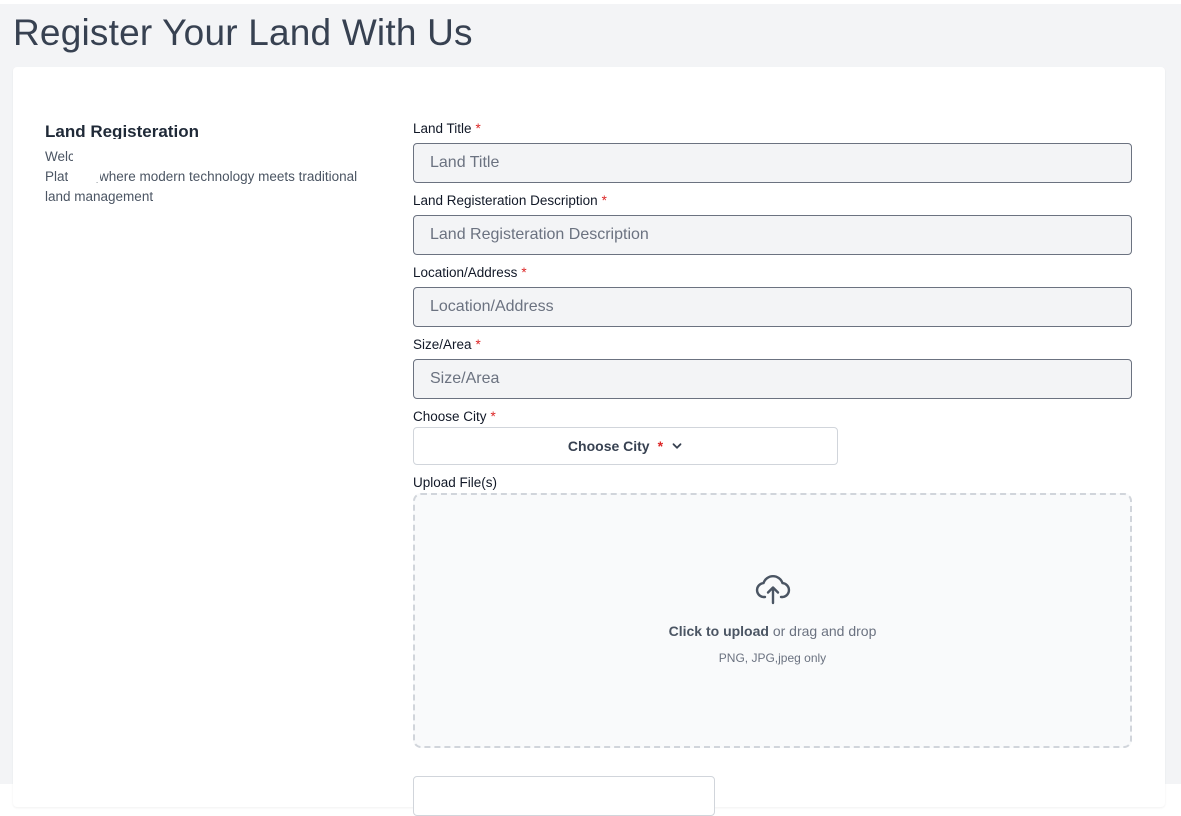 This screenshot has width=1181, height=816. What do you see at coordinates (243, 32) in the screenshot?
I see `page-title: Register Your Land With Us` at bounding box center [243, 32].